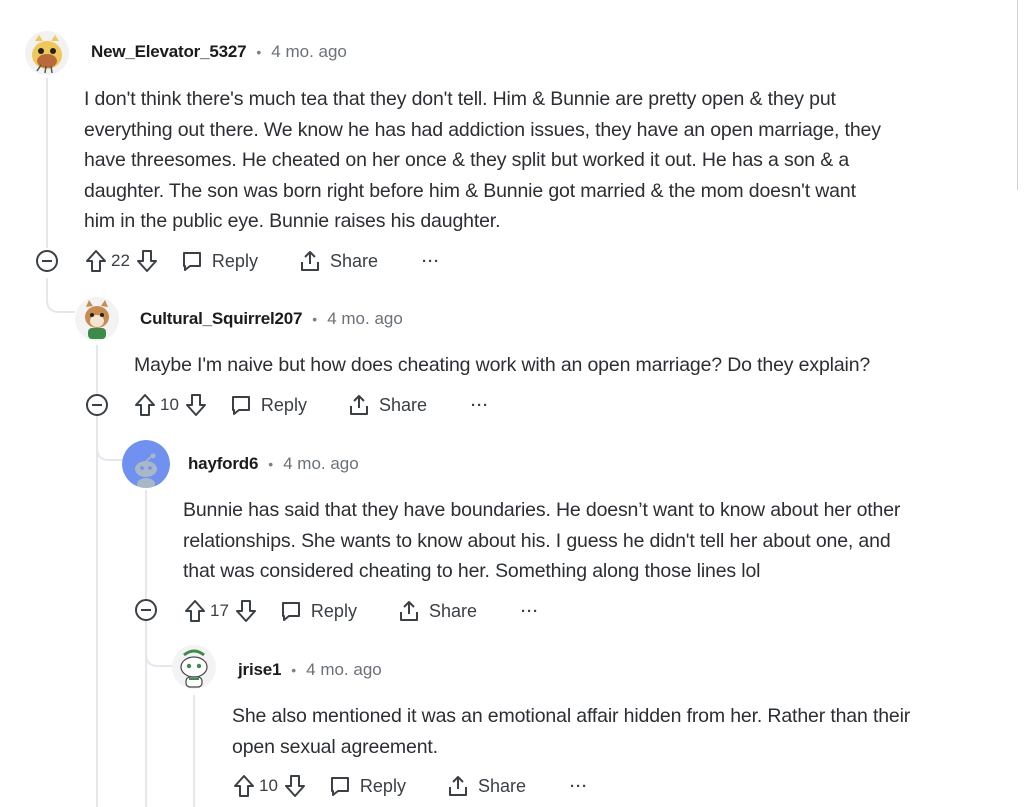  Describe the element at coordinates (223, 464) in the screenshot. I see `author-name: hayford6` at that location.